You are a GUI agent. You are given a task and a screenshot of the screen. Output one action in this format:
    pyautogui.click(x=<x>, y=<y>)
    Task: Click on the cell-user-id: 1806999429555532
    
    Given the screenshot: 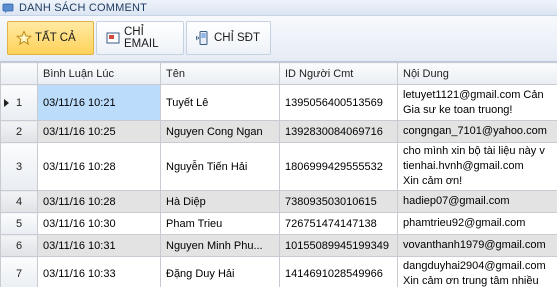 What is the action you would take?
    pyautogui.click(x=338, y=166)
    